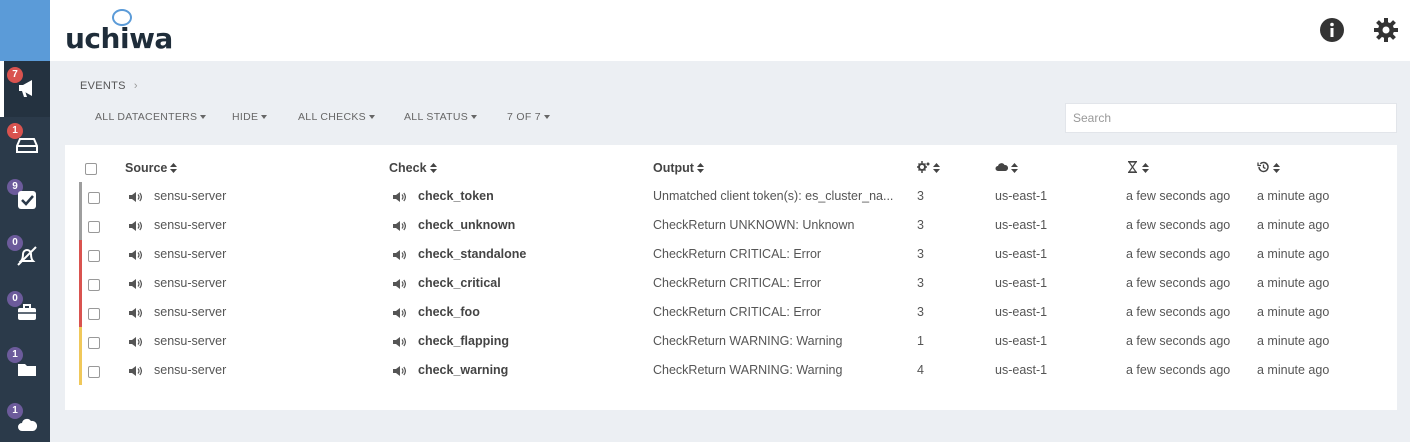 The height and width of the screenshot is (442, 1410). Describe the element at coordinates (463, 370) in the screenshot. I see `check-cell: check_warning` at that location.